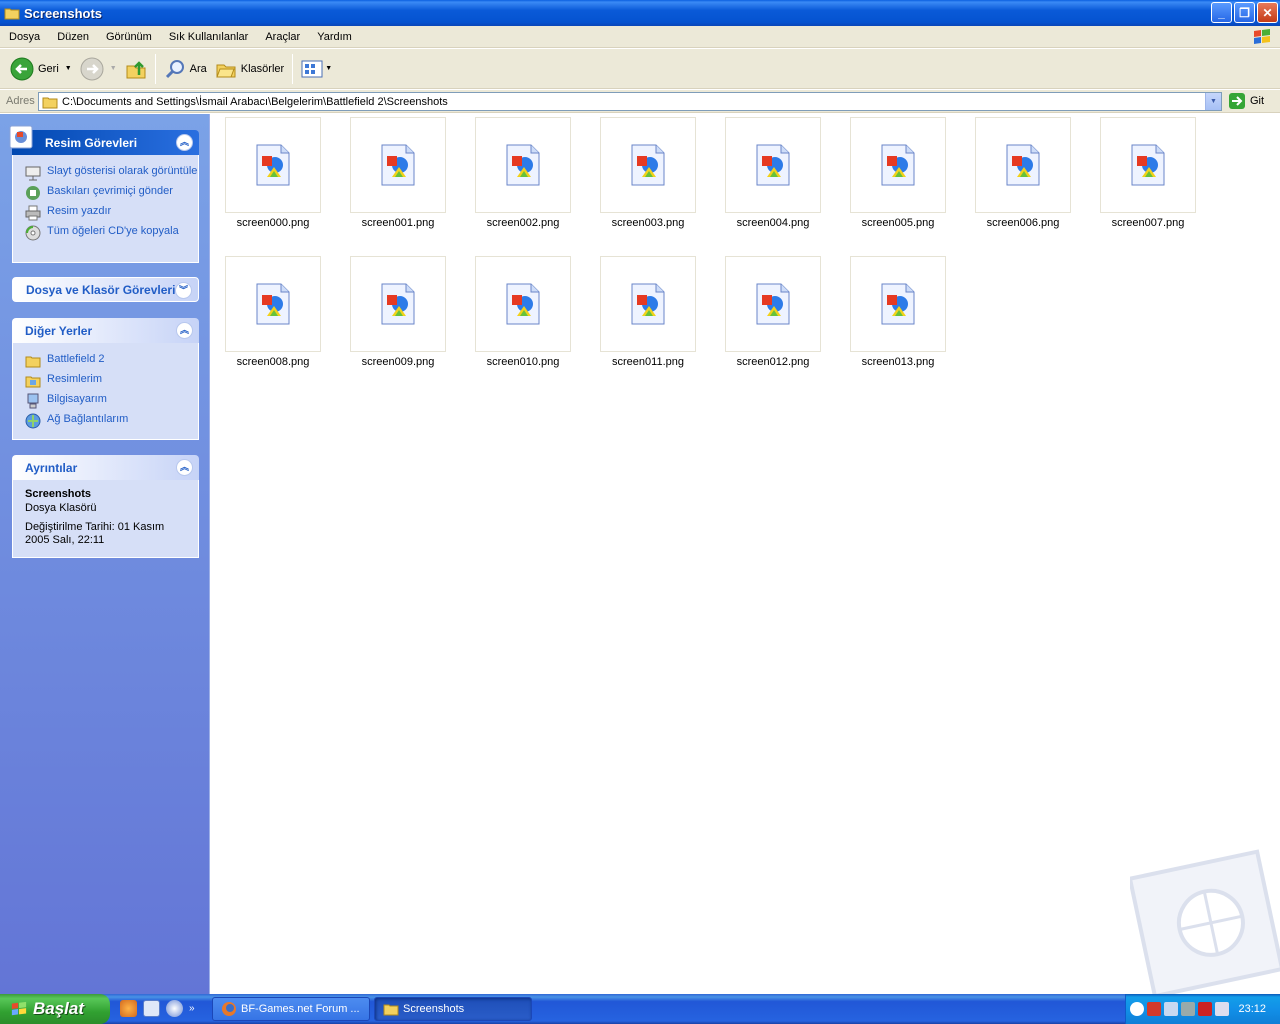 This screenshot has width=1280, height=1024. I want to click on slideshow-icon, so click(33, 173).